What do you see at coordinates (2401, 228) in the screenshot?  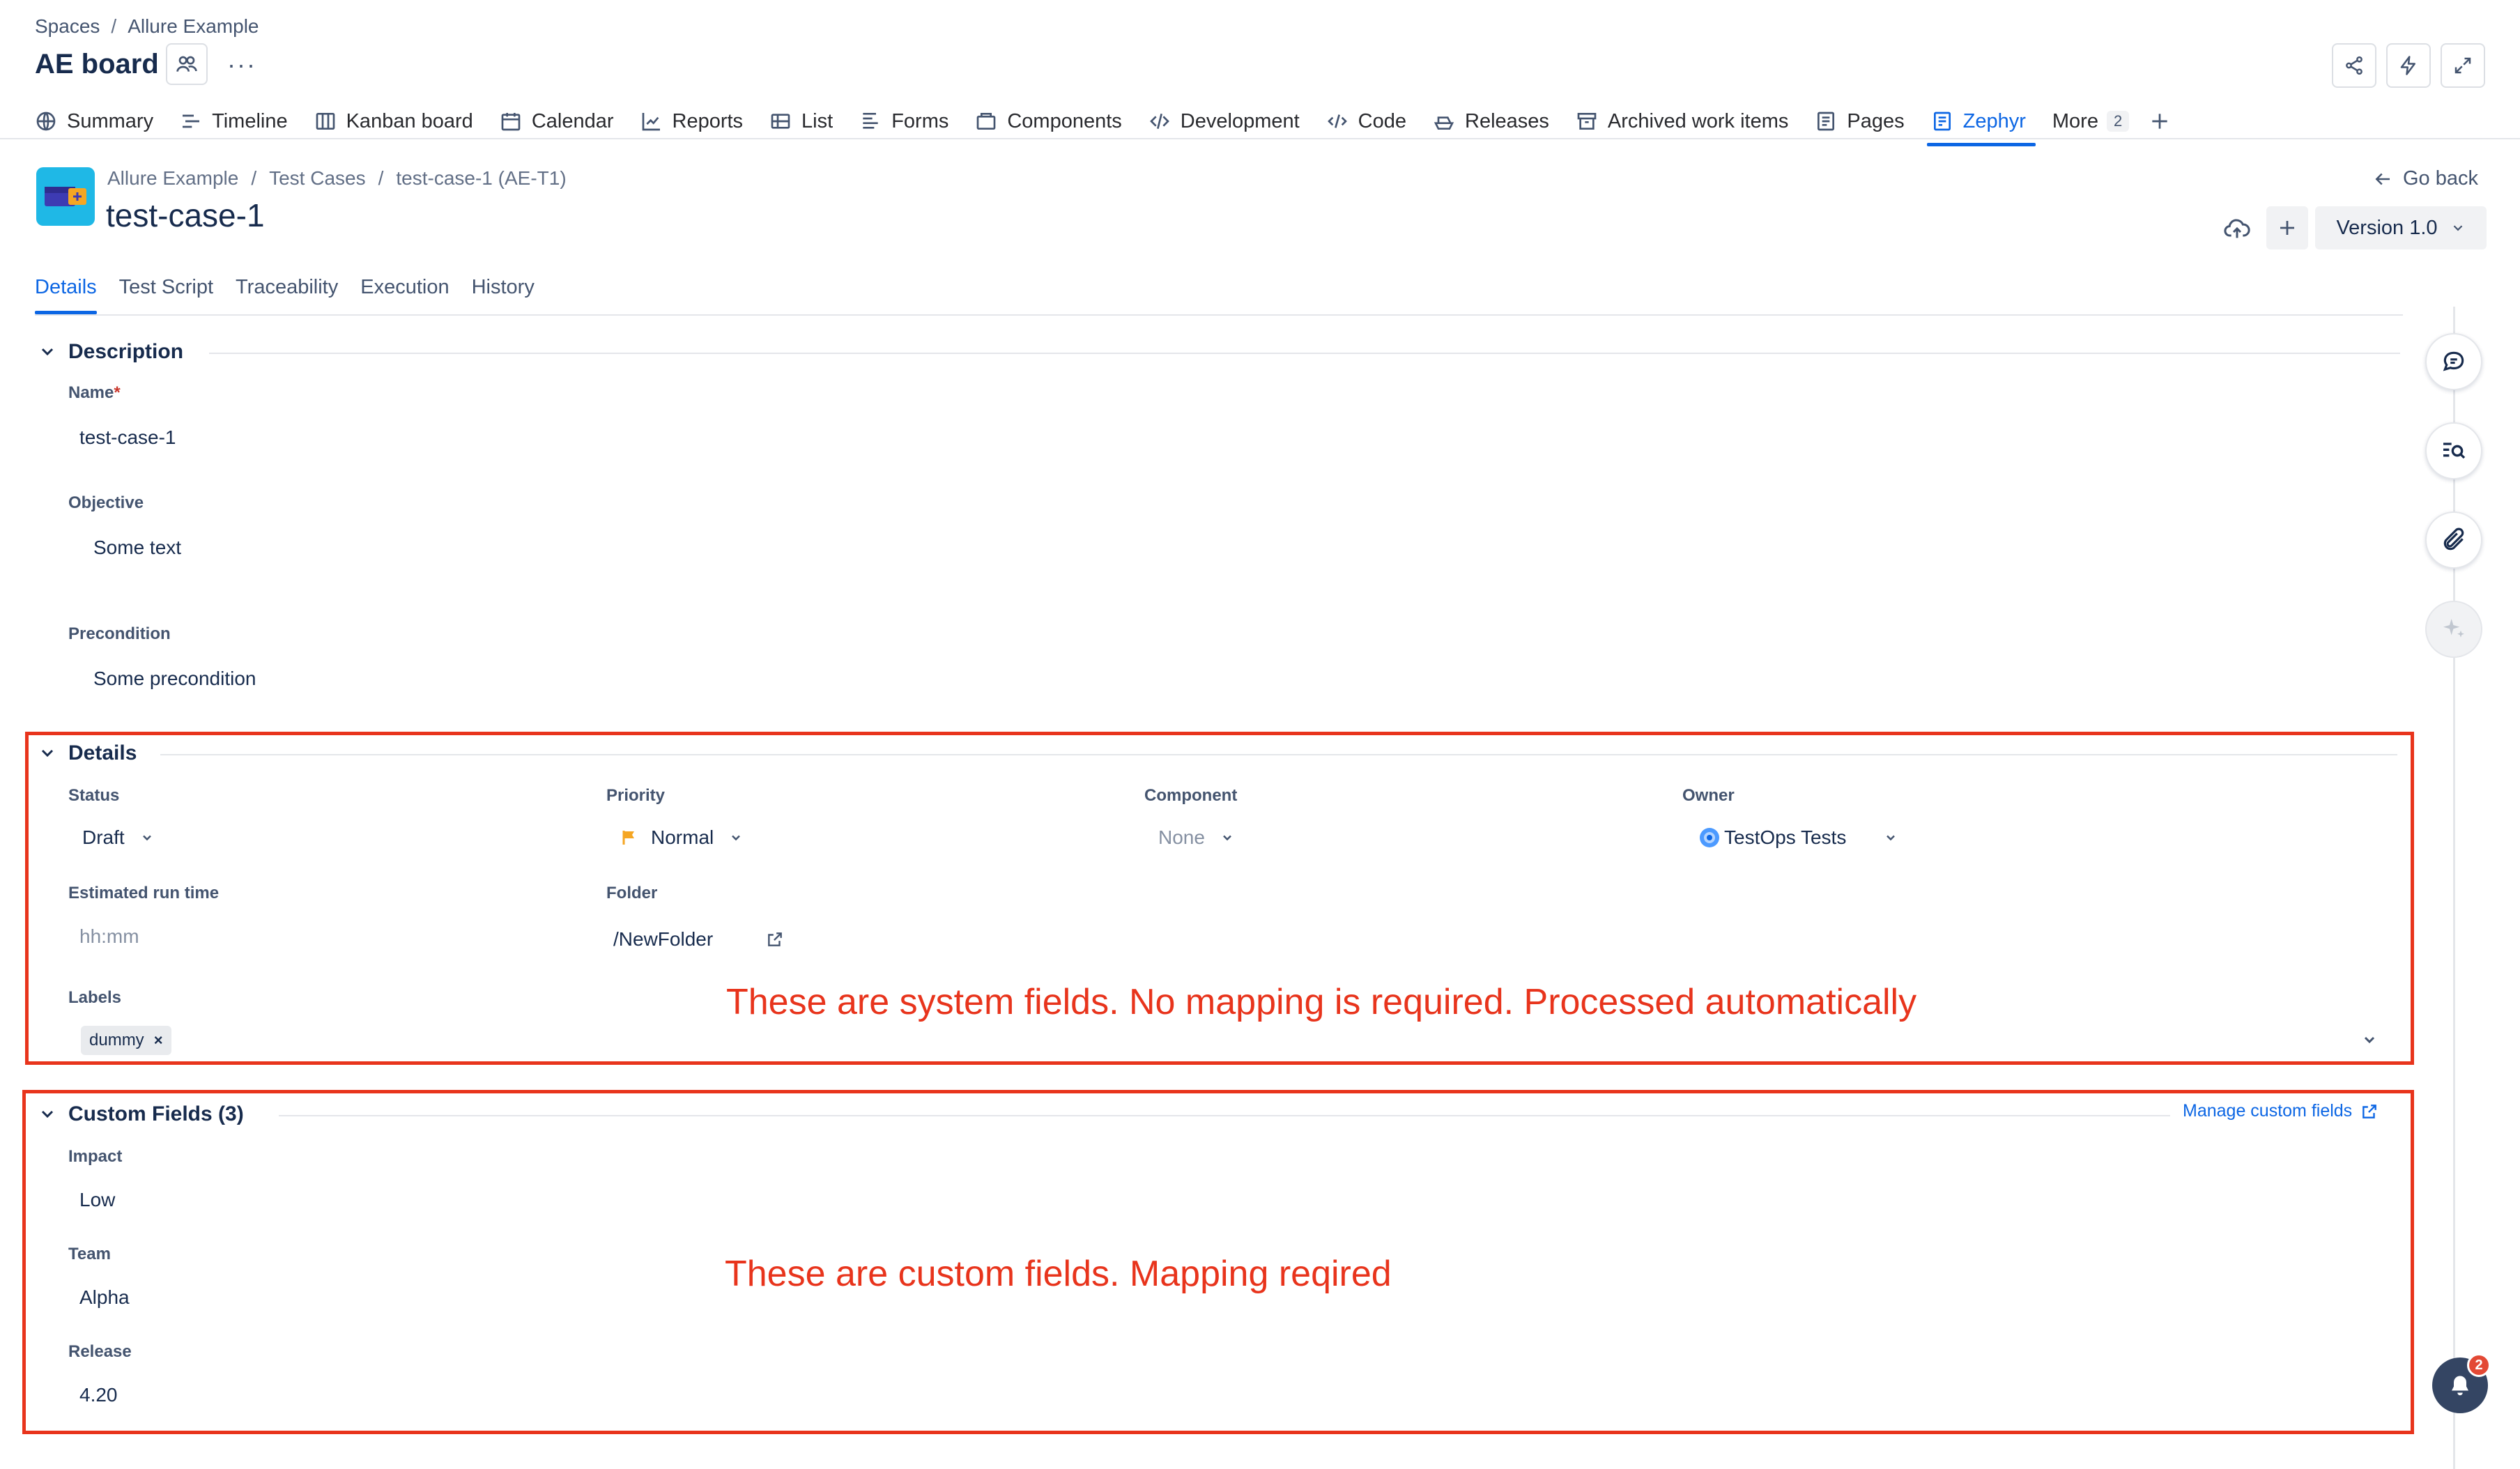 I see `version-select: Version 1.0` at bounding box center [2401, 228].